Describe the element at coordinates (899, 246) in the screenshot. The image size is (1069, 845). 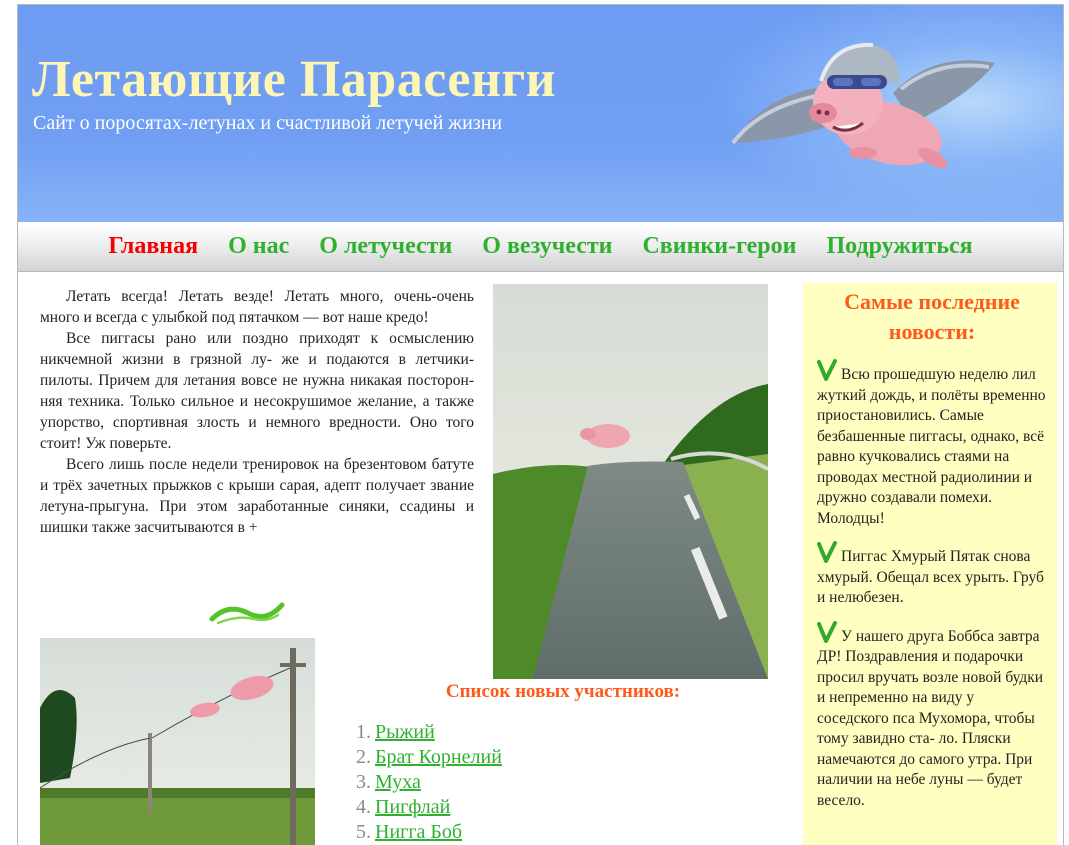
I see `nav-befriend: Подружиться` at that location.